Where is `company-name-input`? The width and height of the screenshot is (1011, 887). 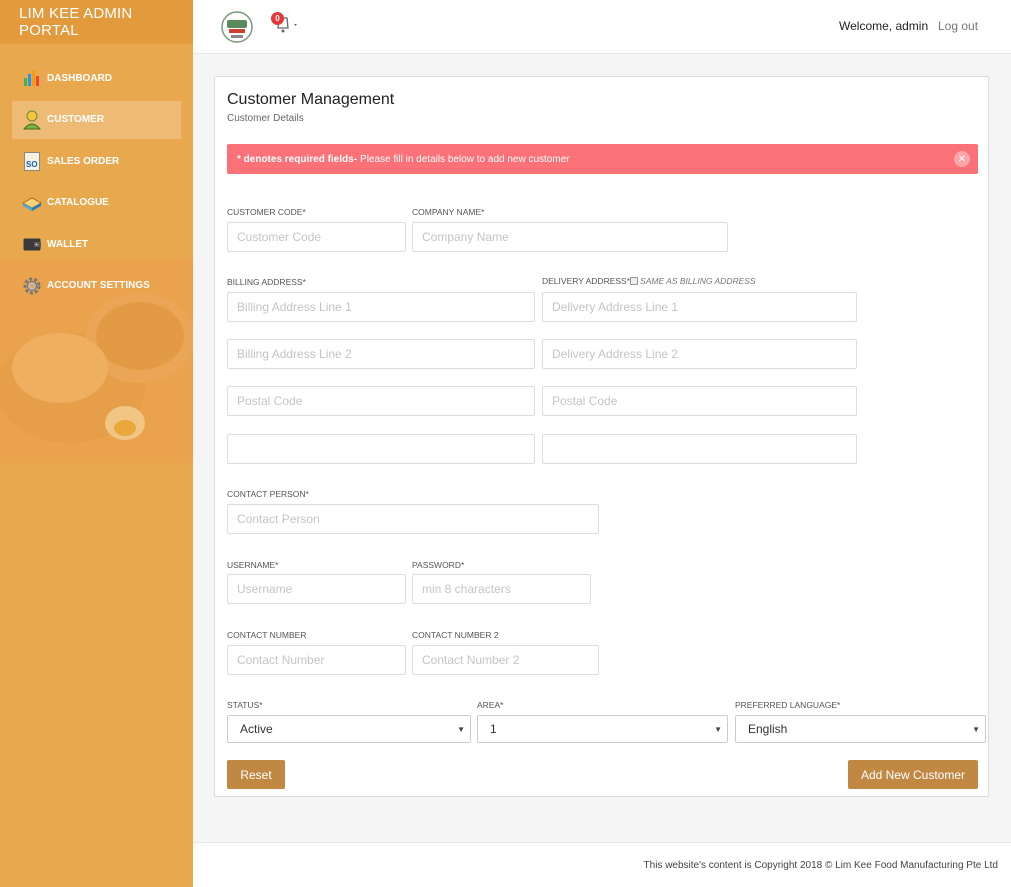 company-name-input is located at coordinates (570, 237).